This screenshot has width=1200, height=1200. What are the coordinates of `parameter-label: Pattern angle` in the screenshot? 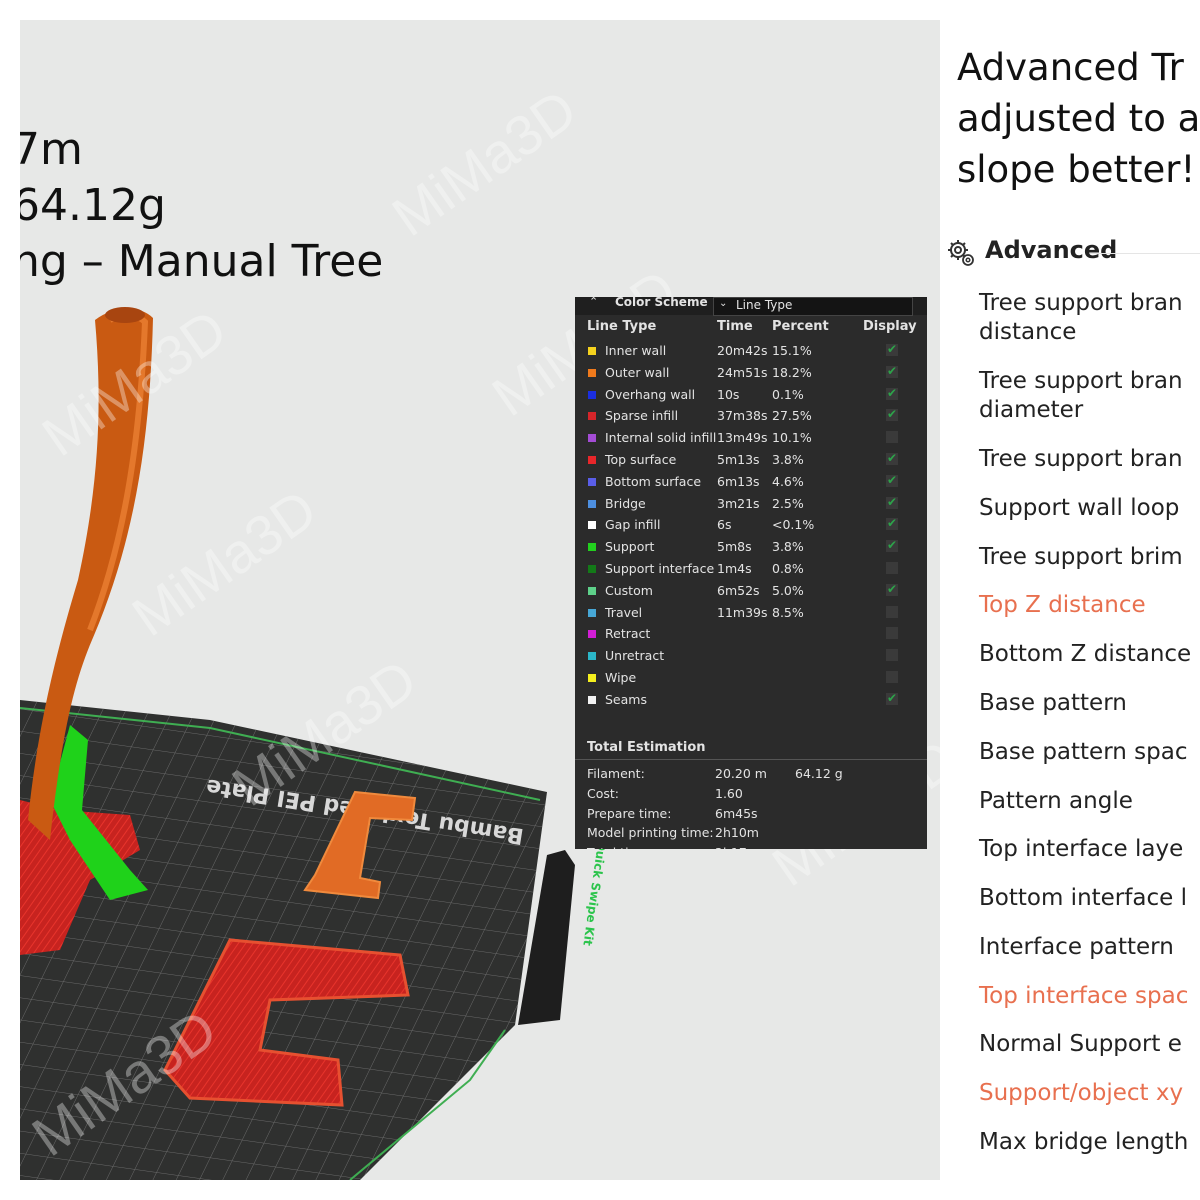 It's located at (1056, 801).